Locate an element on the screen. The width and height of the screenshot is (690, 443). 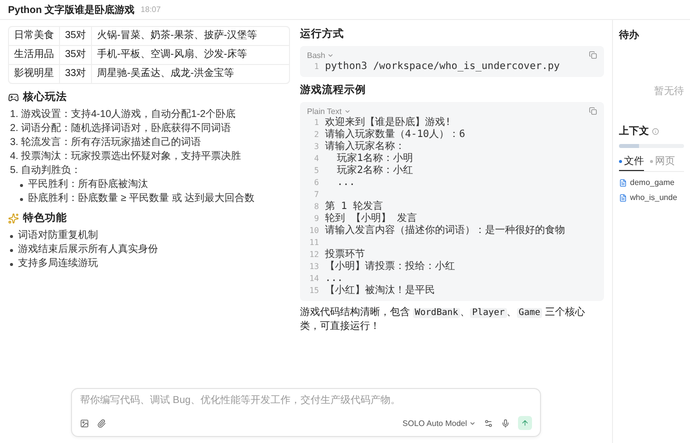
table-cell: 33对 is located at coordinates (76, 74).